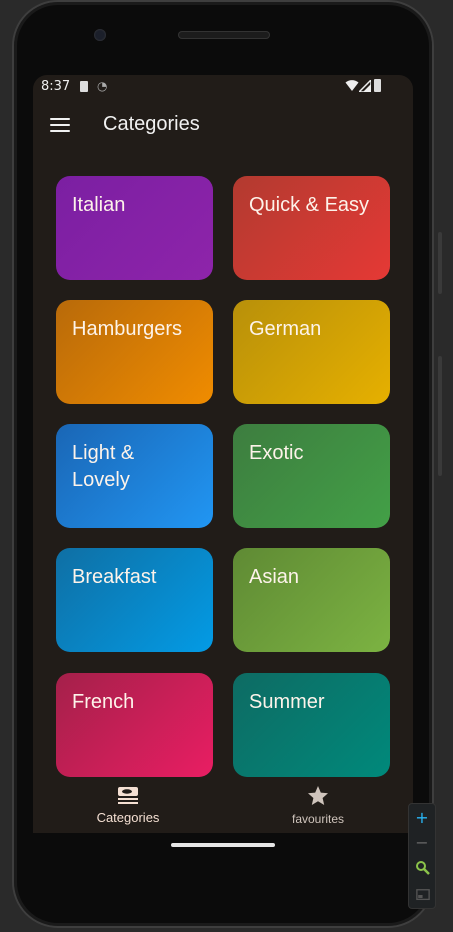 The width and height of the screenshot is (453, 932). What do you see at coordinates (134, 725) in the screenshot?
I see `category-tile-french: French` at bounding box center [134, 725].